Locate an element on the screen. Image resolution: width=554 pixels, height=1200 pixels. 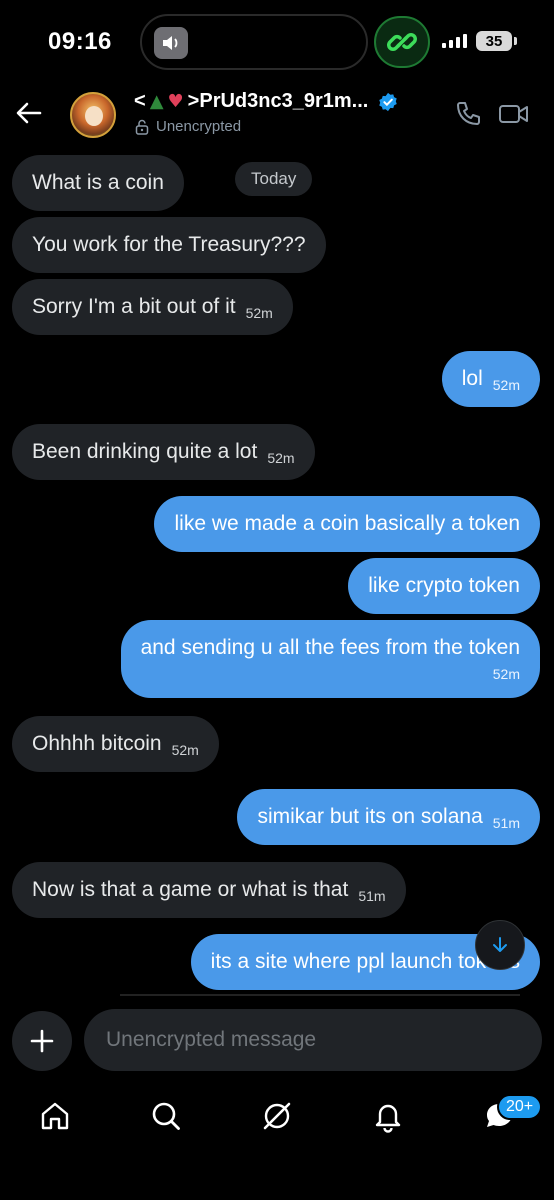
battery-level: 35 is located at coordinates (494, 41).